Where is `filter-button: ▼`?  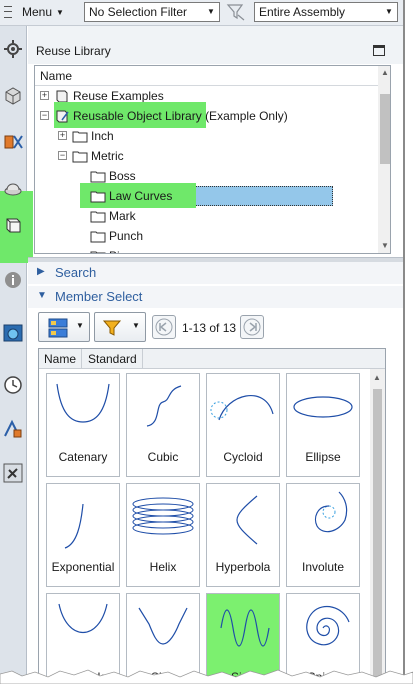
filter-button: ▼ is located at coordinates (120, 327).